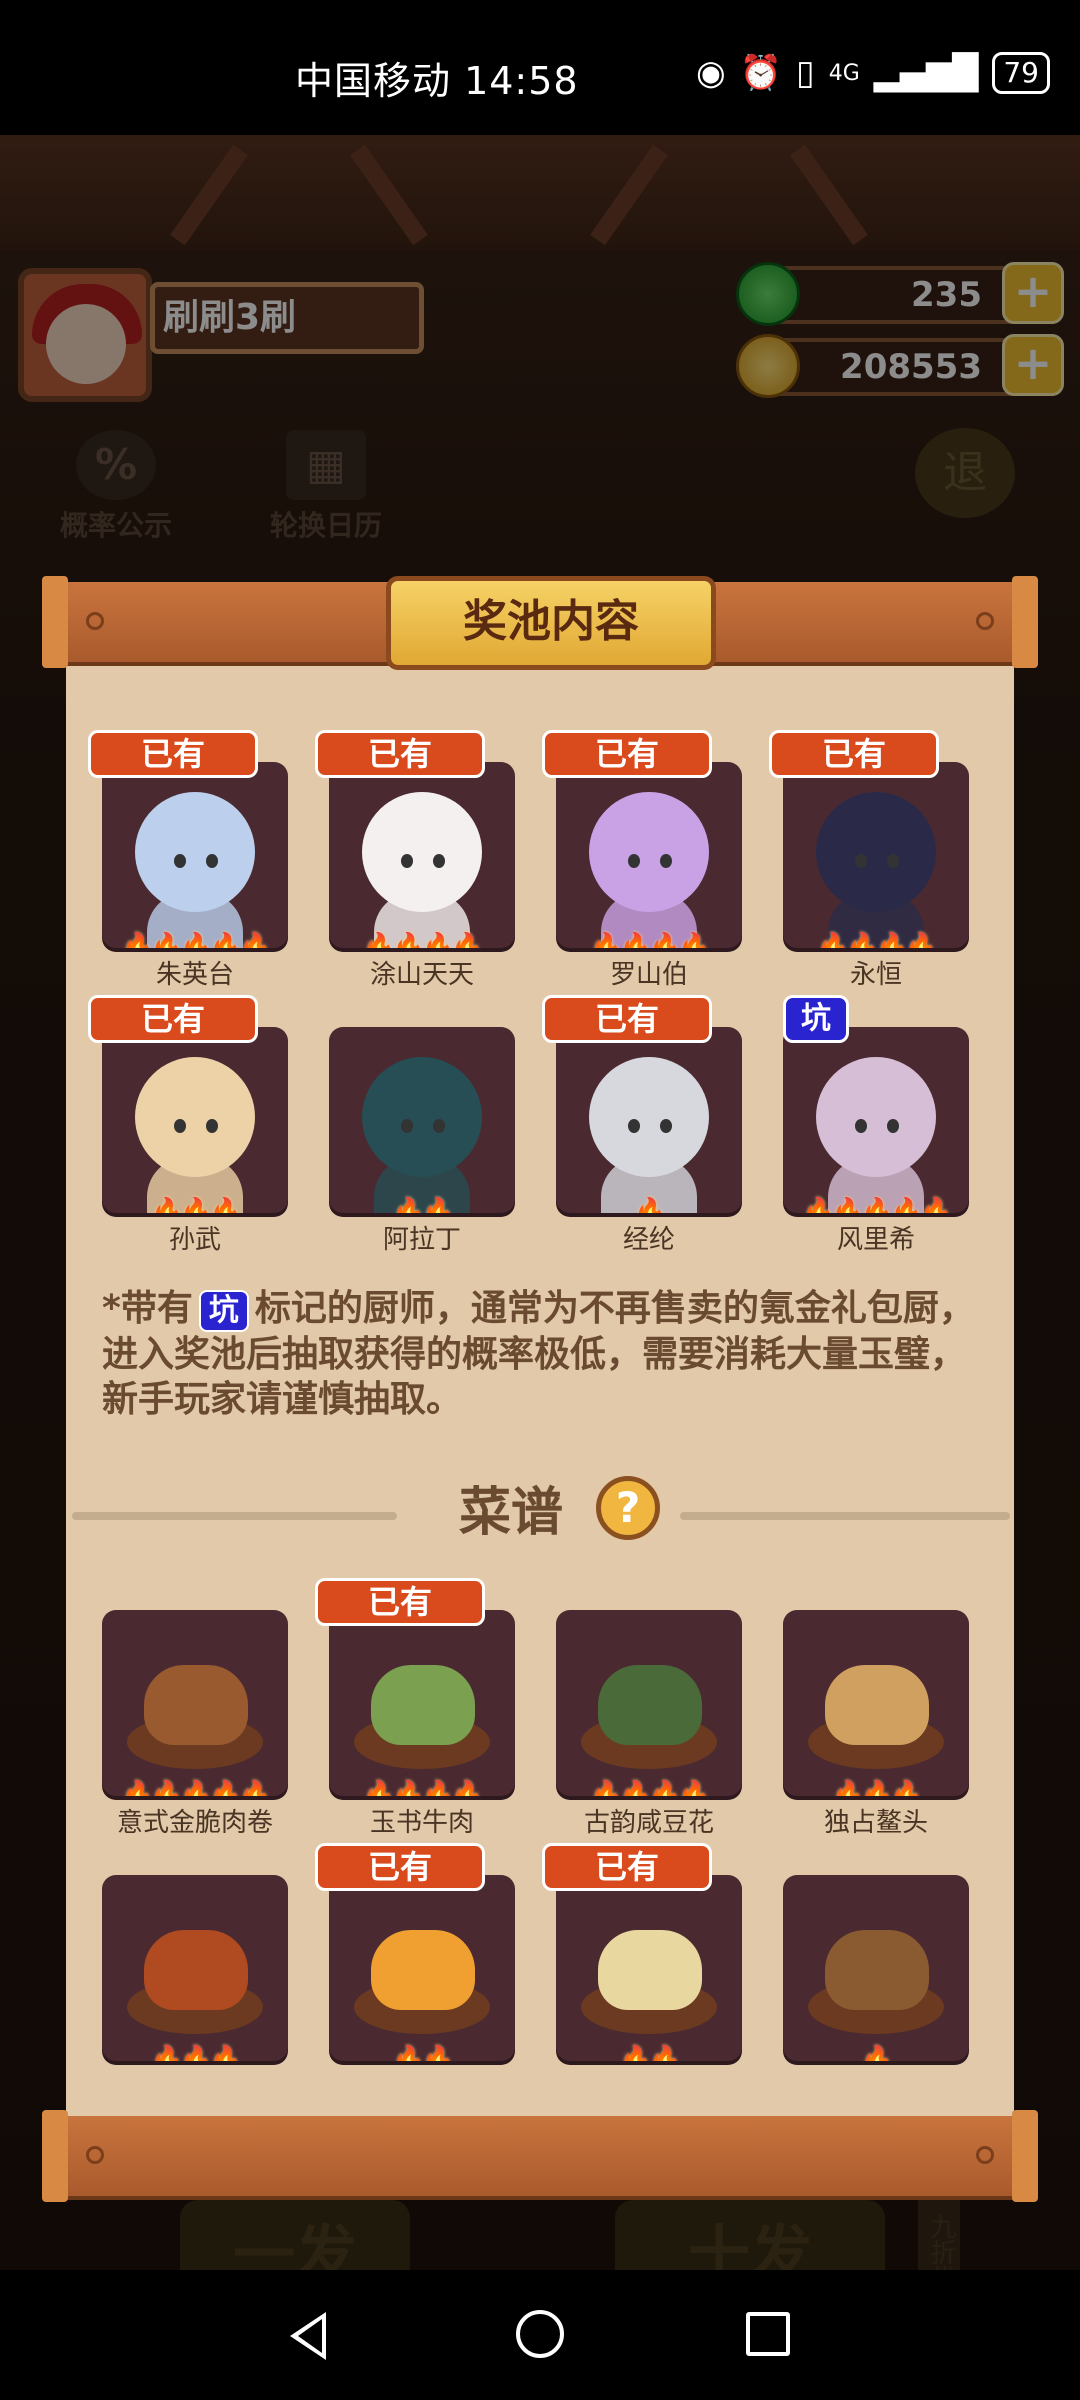  I want to click on chef-name: 风里希, so click(875, 1240).